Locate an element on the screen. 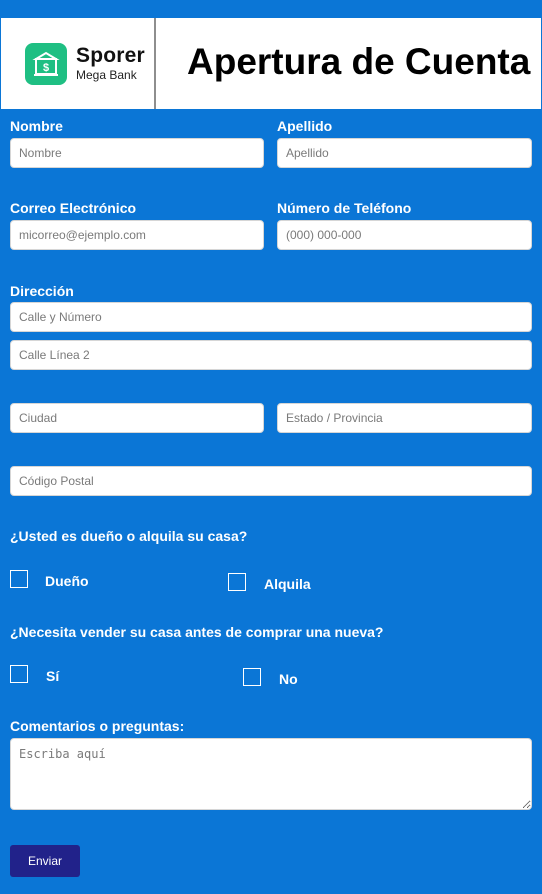  own-or-rent-question: ¿Usted es dueño o alquila su casa? is located at coordinates (129, 536).